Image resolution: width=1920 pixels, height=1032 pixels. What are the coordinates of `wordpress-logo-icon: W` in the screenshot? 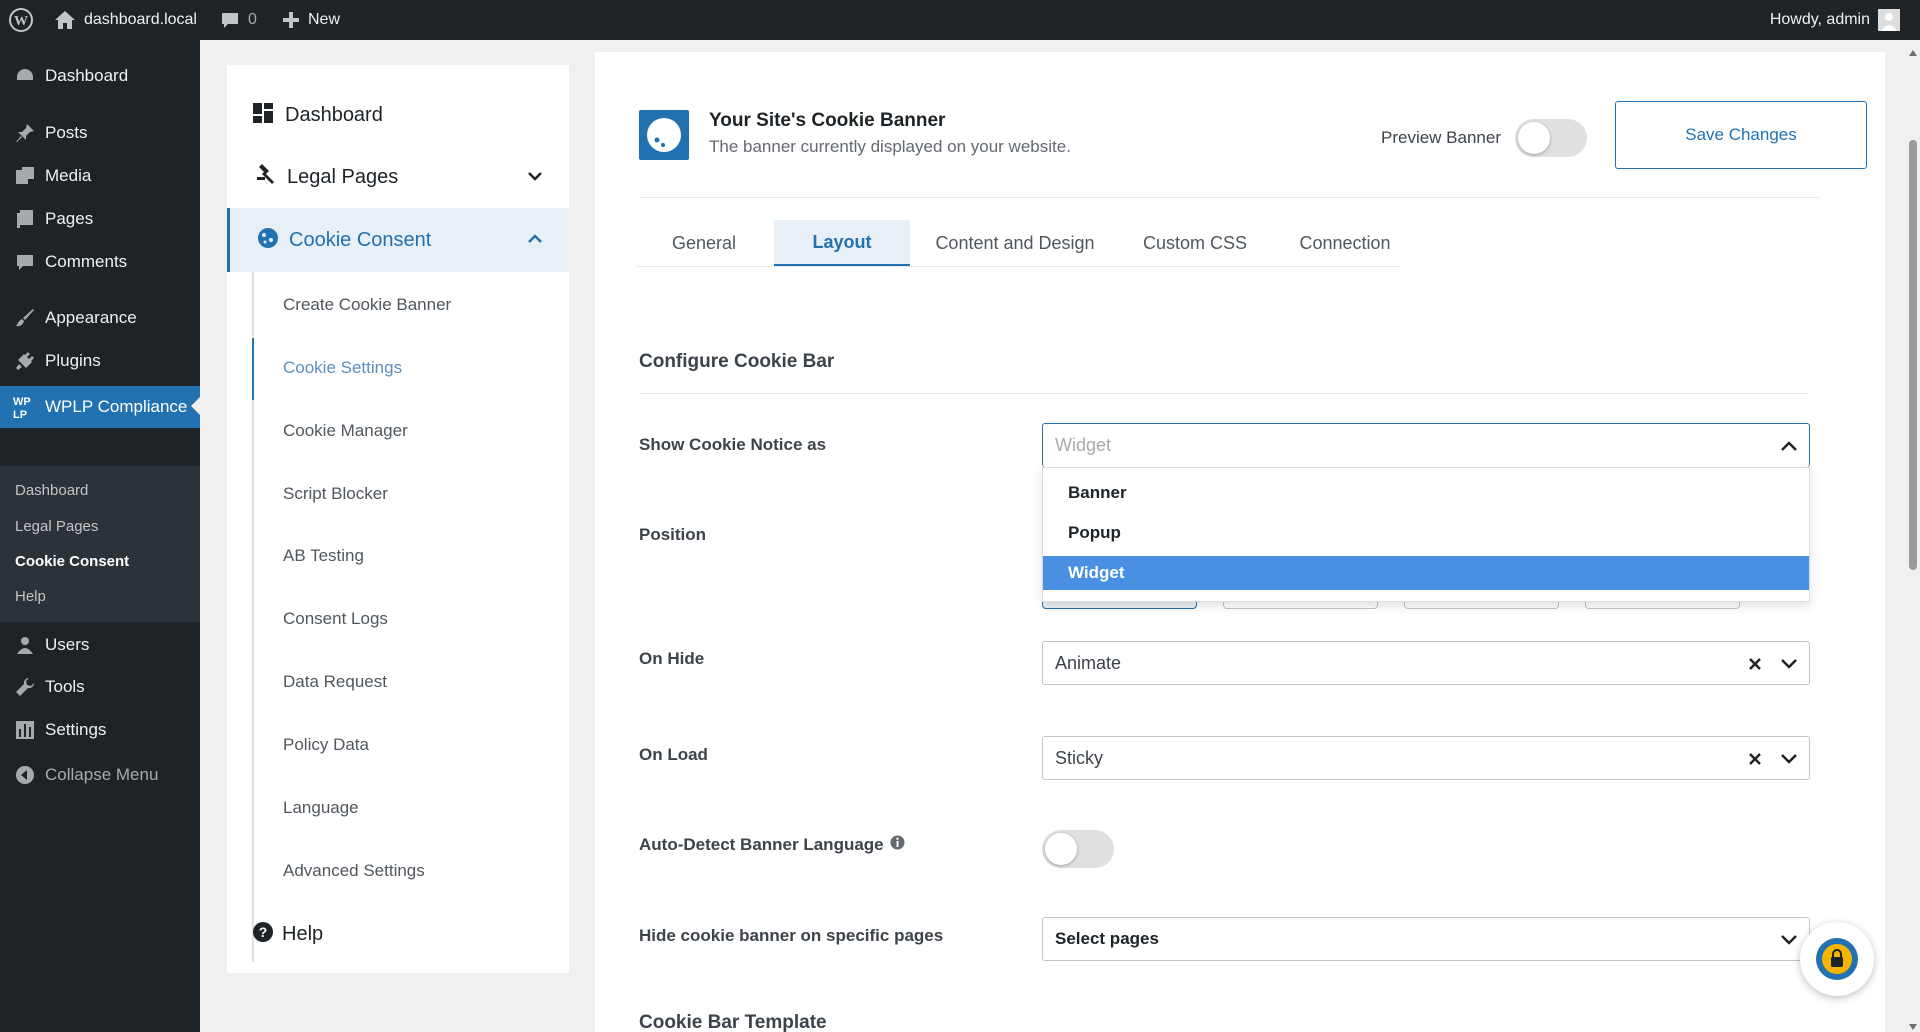 It's located at (21, 20).